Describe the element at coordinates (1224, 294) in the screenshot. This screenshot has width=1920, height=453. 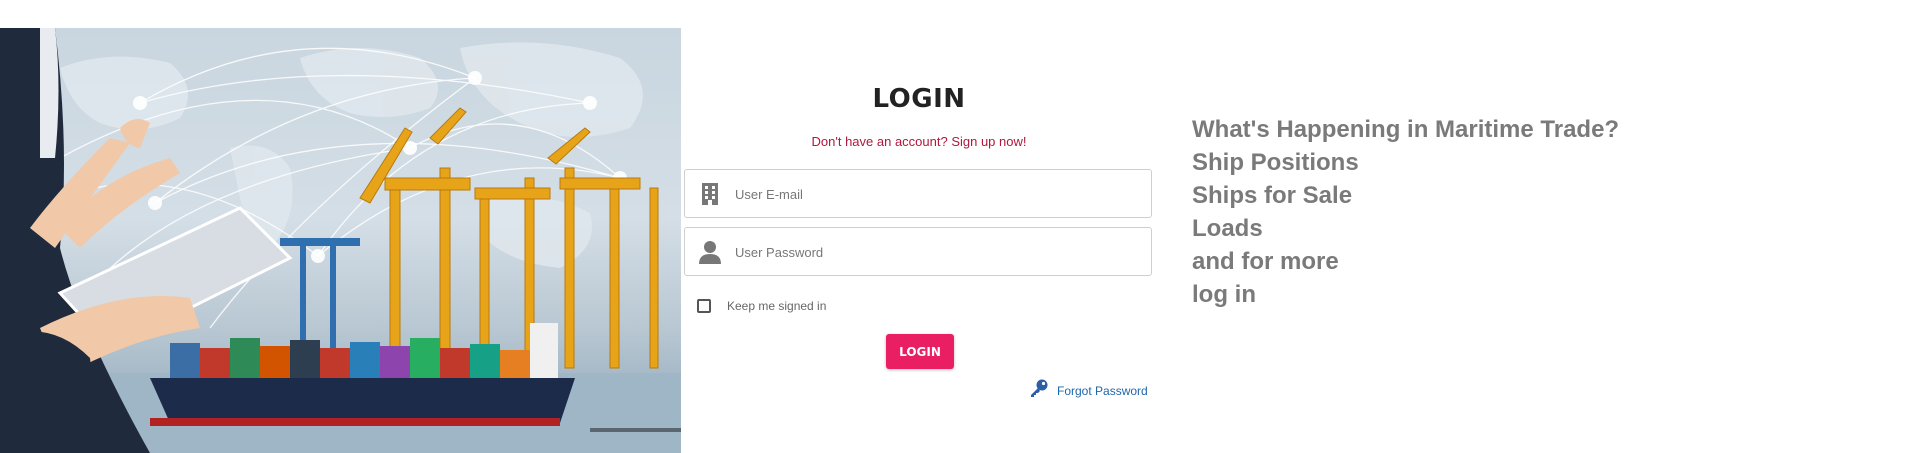
I see `info-line: log in` at that location.